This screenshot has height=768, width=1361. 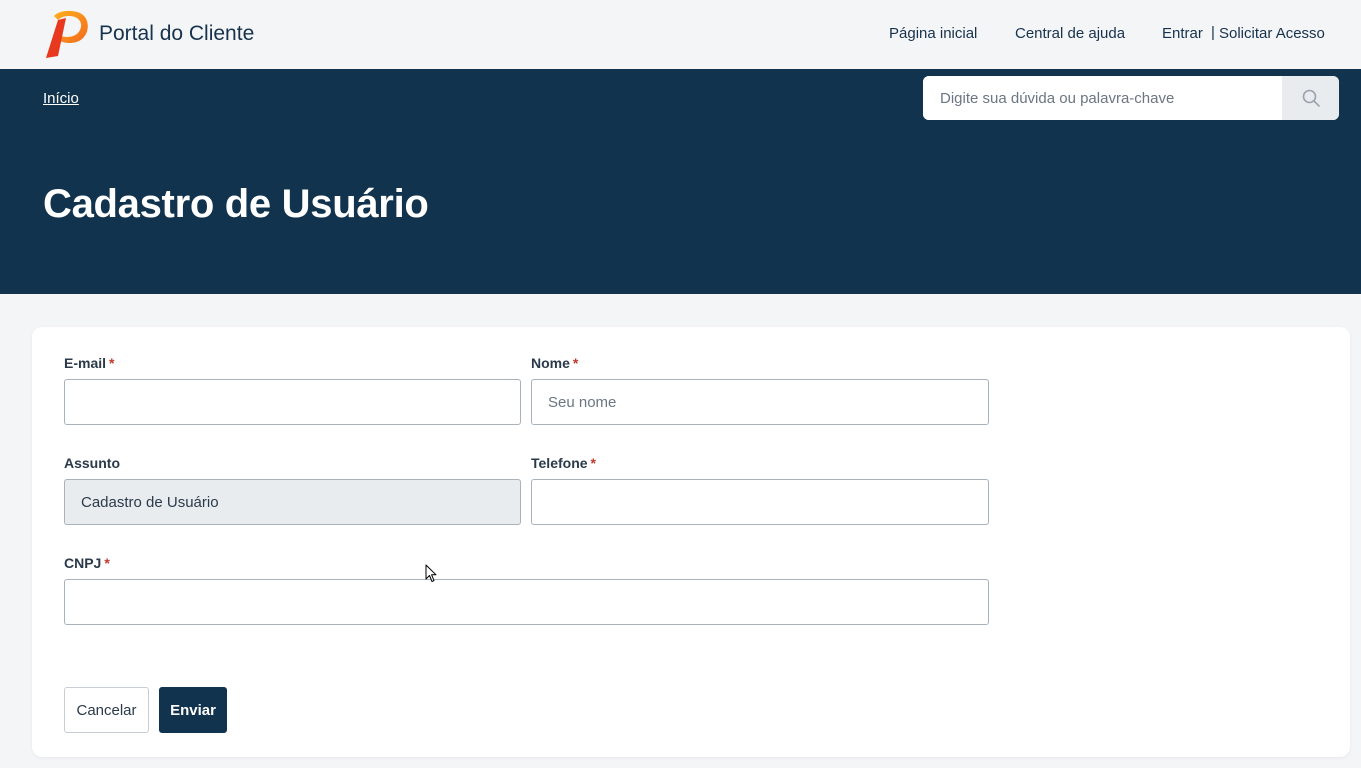 I want to click on cnpj-label: CNPJ *, so click(x=87, y=563).